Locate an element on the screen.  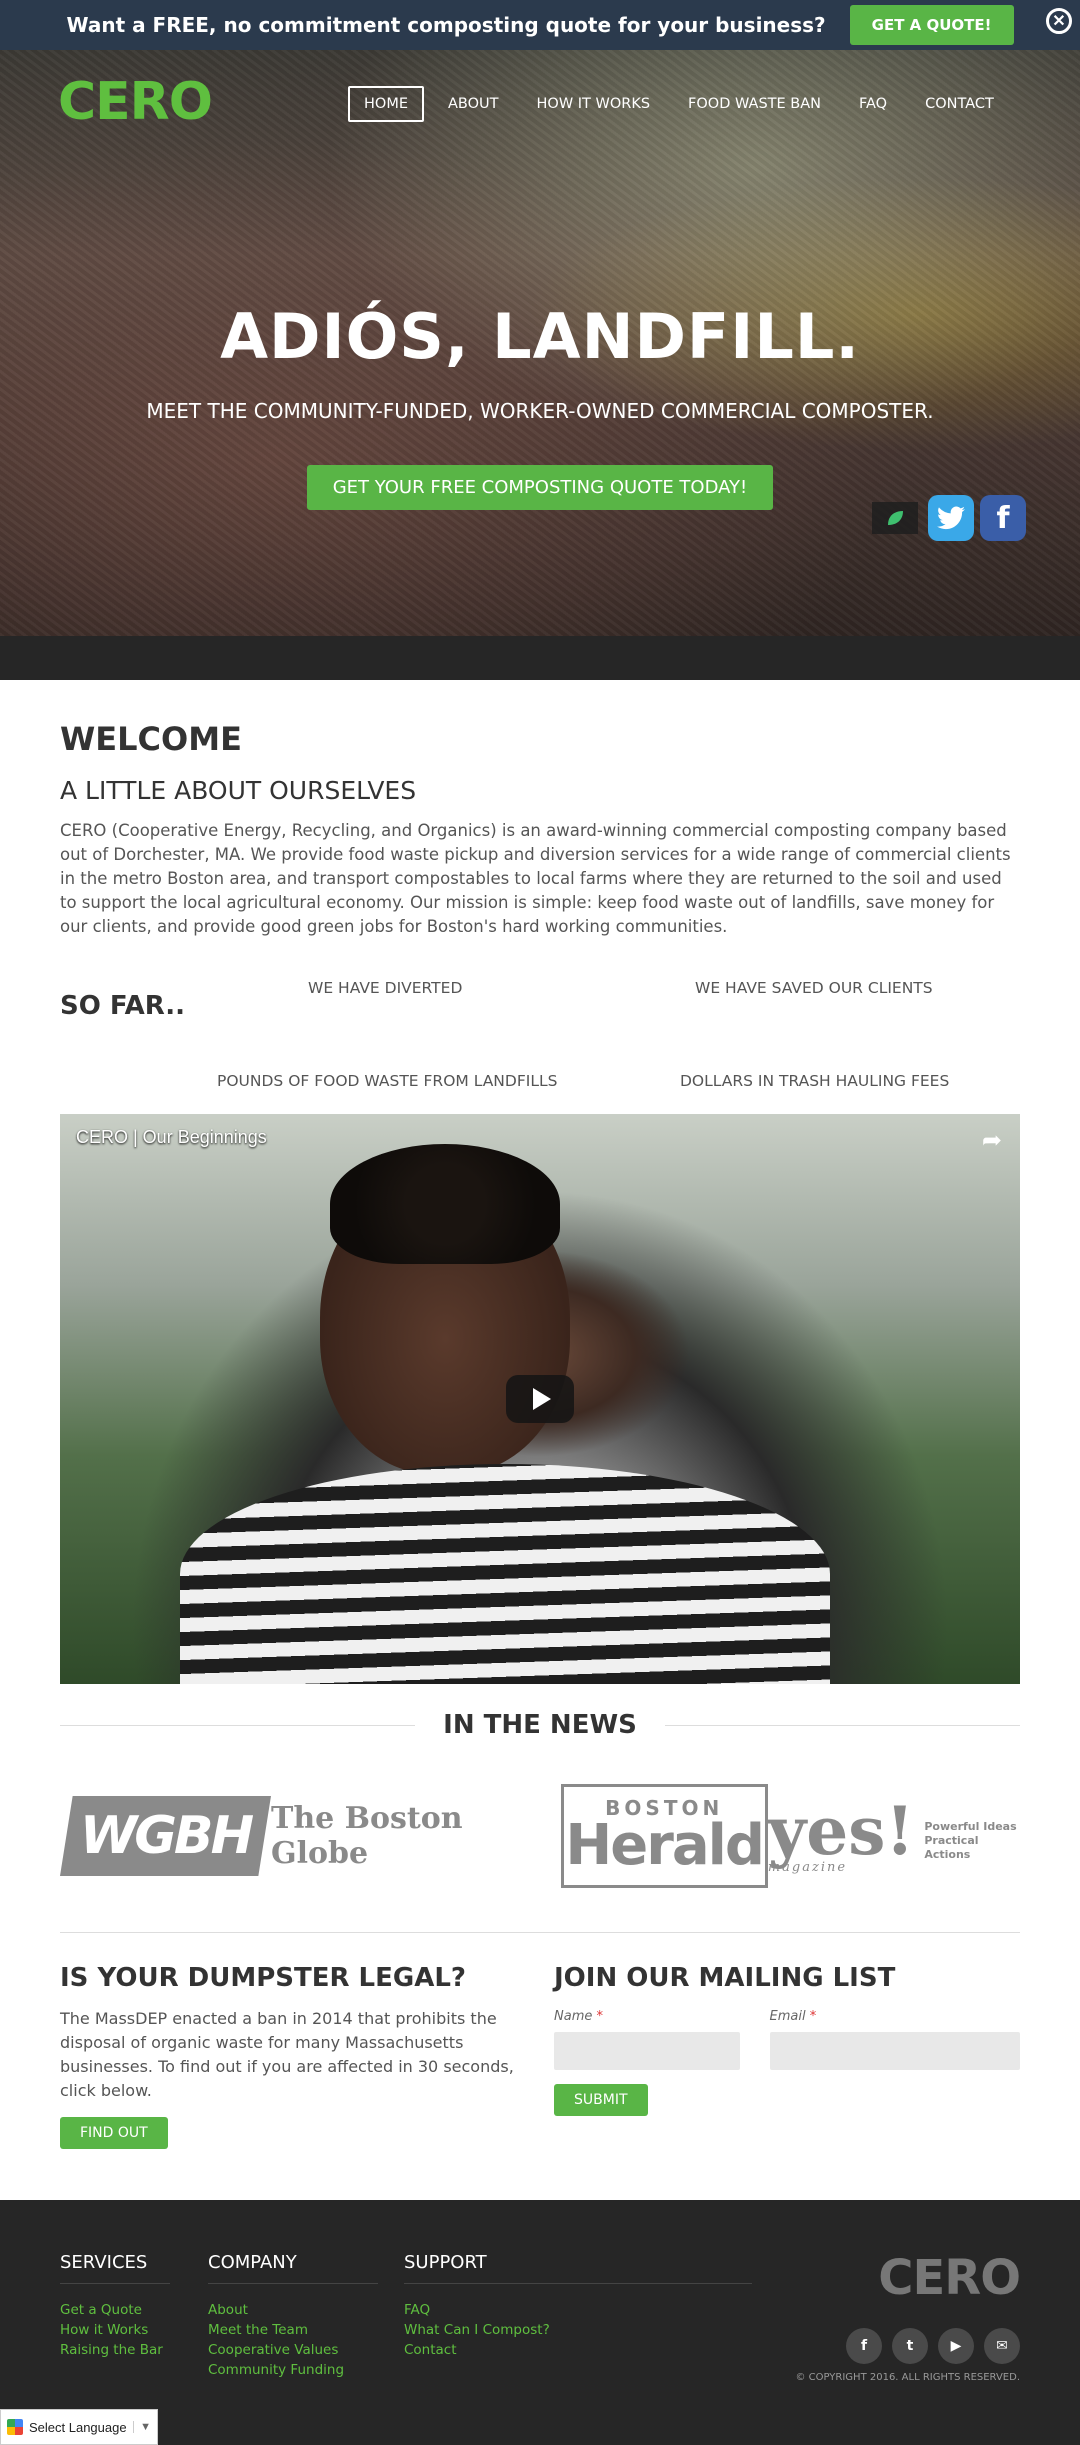
footer-support-links: FAQ What Can I Compost? Contact is located at coordinates (578, 2330).